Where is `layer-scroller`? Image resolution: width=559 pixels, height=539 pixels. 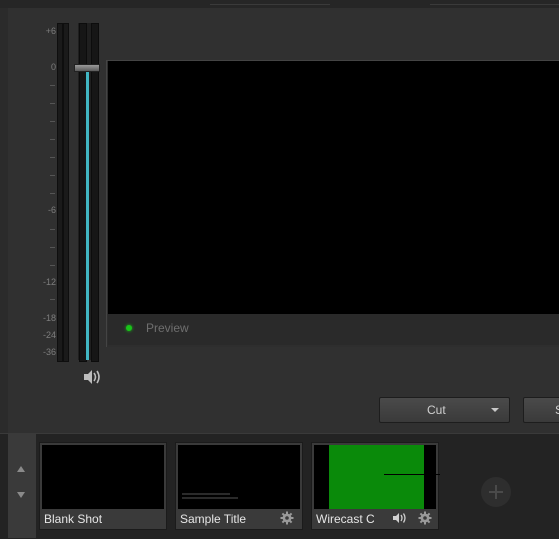 layer-scroller is located at coordinates (22, 486).